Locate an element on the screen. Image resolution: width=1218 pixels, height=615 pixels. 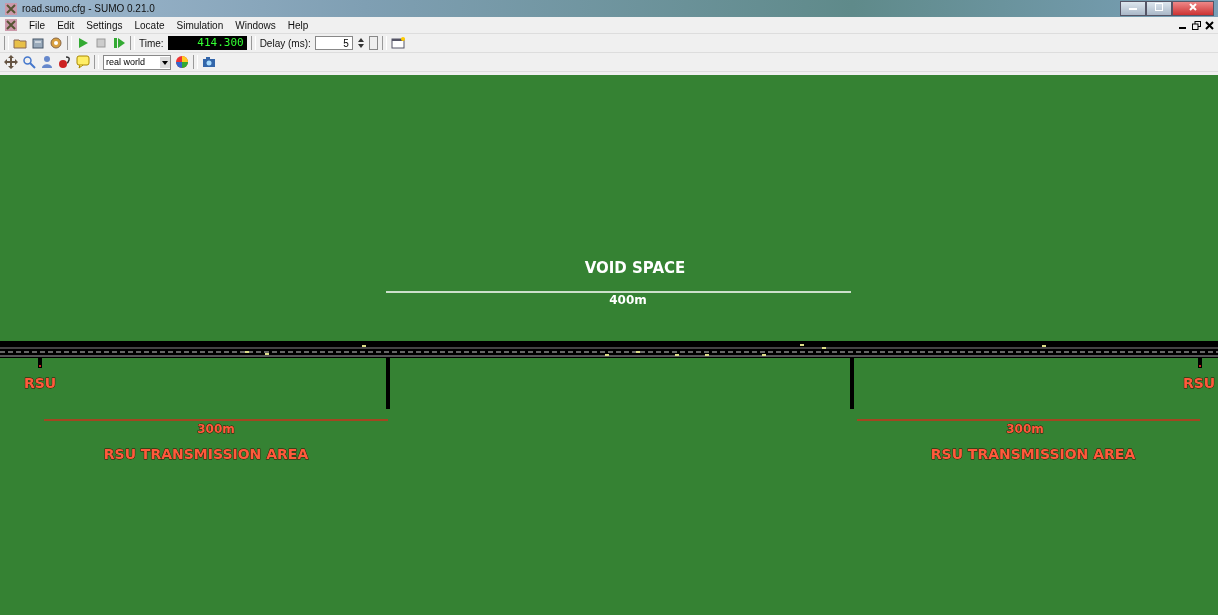
spinner-icon is located at coordinates (360, 43).